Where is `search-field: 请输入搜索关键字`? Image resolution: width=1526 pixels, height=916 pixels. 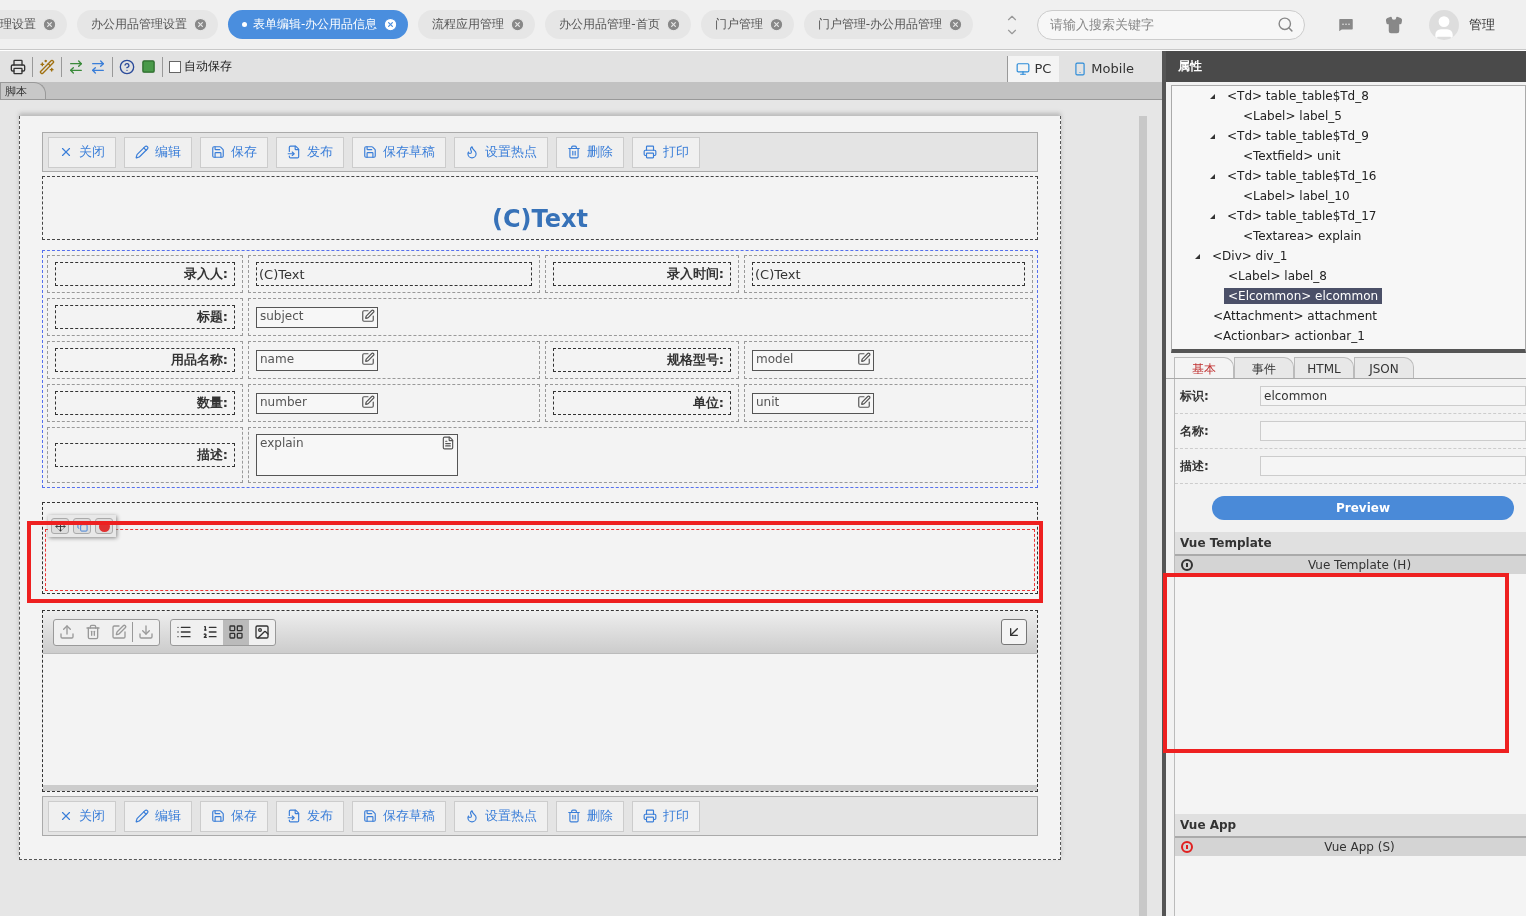
search-field: 请输入搜索关键字 is located at coordinates (1171, 24).